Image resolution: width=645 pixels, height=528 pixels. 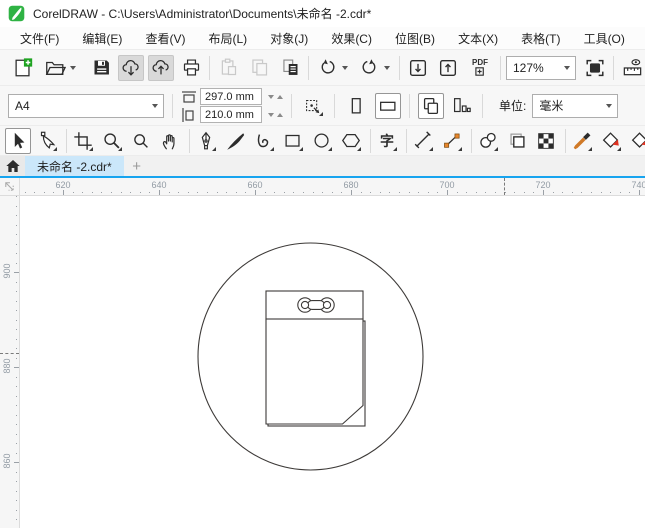 I want to click on menu-effects: 效果(C), so click(x=351, y=38).